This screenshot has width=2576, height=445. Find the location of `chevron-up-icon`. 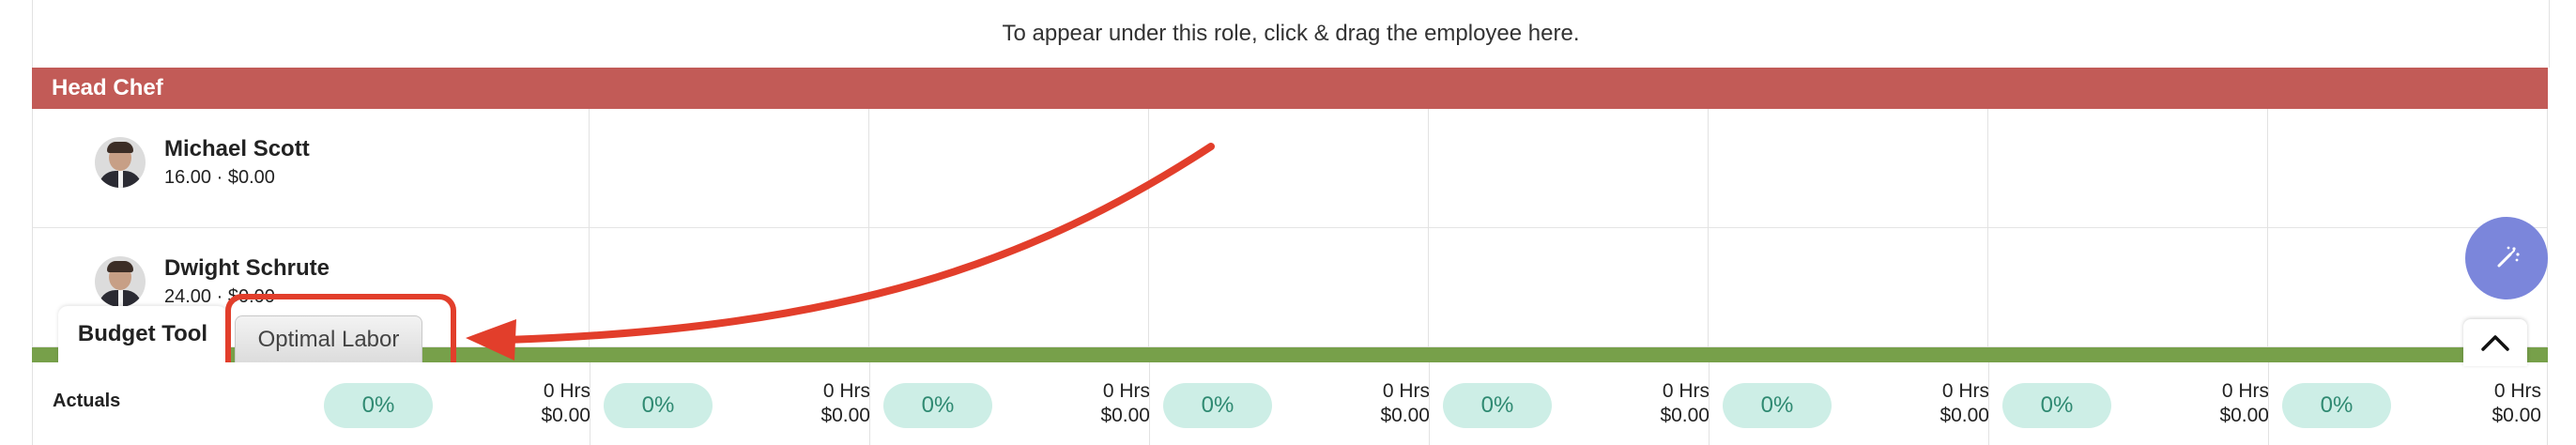

chevron-up-icon is located at coordinates (2495, 343).